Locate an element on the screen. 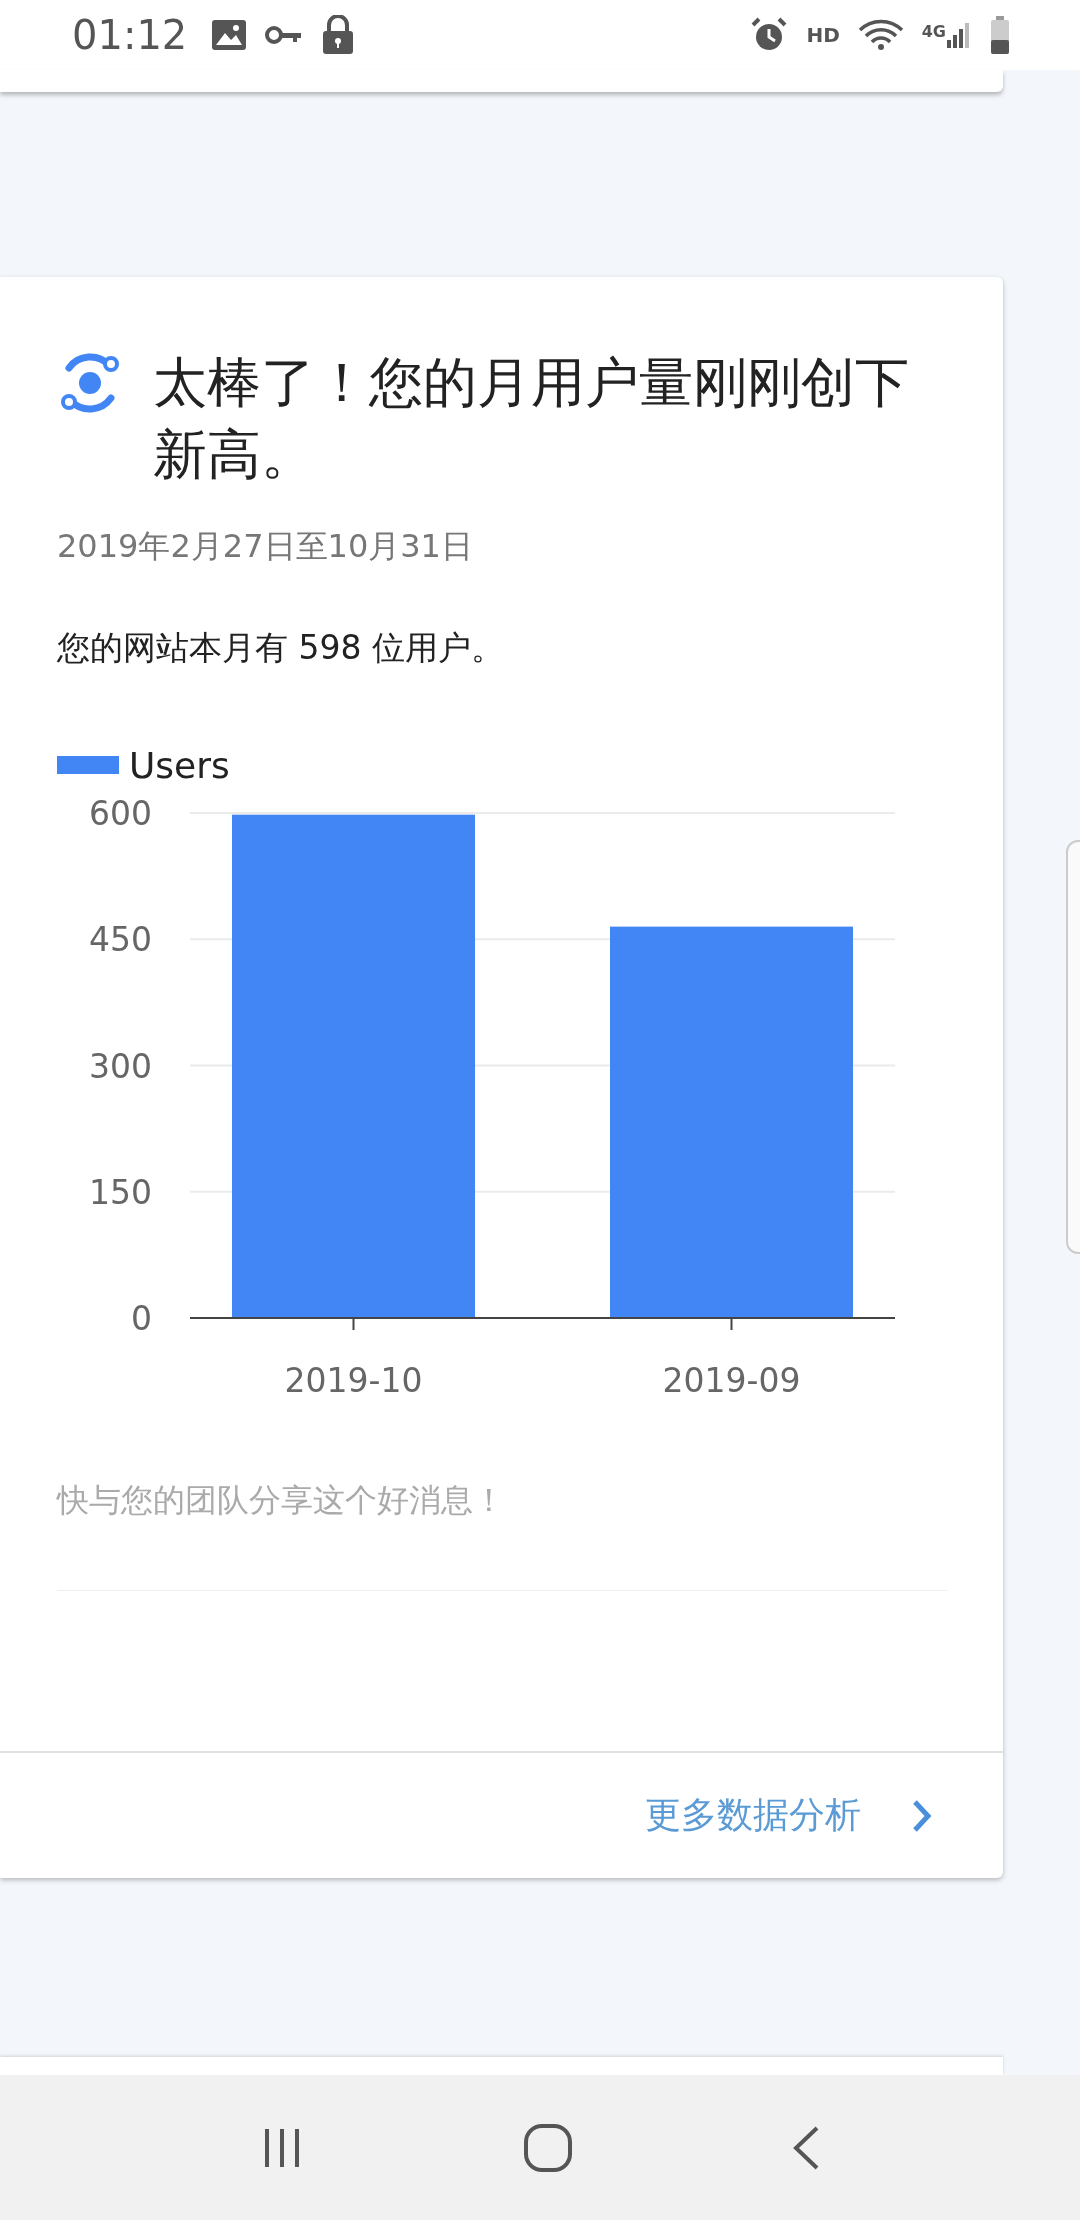 The height and width of the screenshot is (2220, 1080). wifi-icon is located at coordinates (880, 35).